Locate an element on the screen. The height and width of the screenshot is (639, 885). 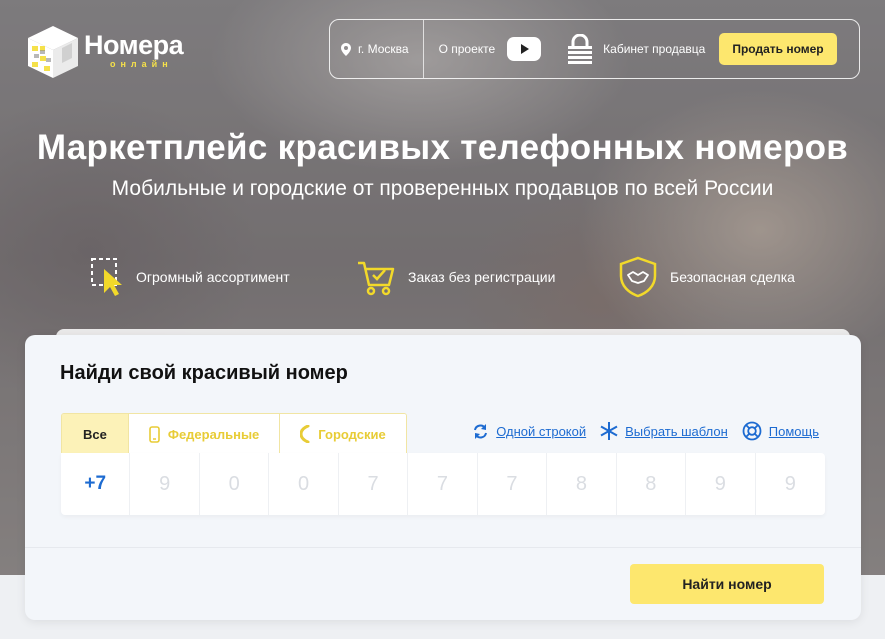
find-number-button: Найти номер is located at coordinates (727, 584).